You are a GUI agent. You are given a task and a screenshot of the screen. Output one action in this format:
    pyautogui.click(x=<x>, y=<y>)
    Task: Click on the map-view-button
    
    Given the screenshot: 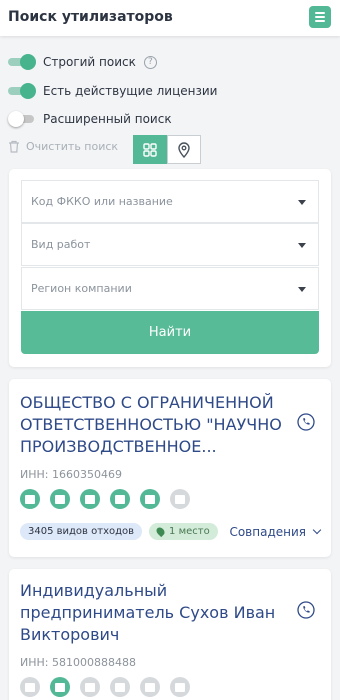 What is the action you would take?
    pyautogui.click(x=184, y=149)
    